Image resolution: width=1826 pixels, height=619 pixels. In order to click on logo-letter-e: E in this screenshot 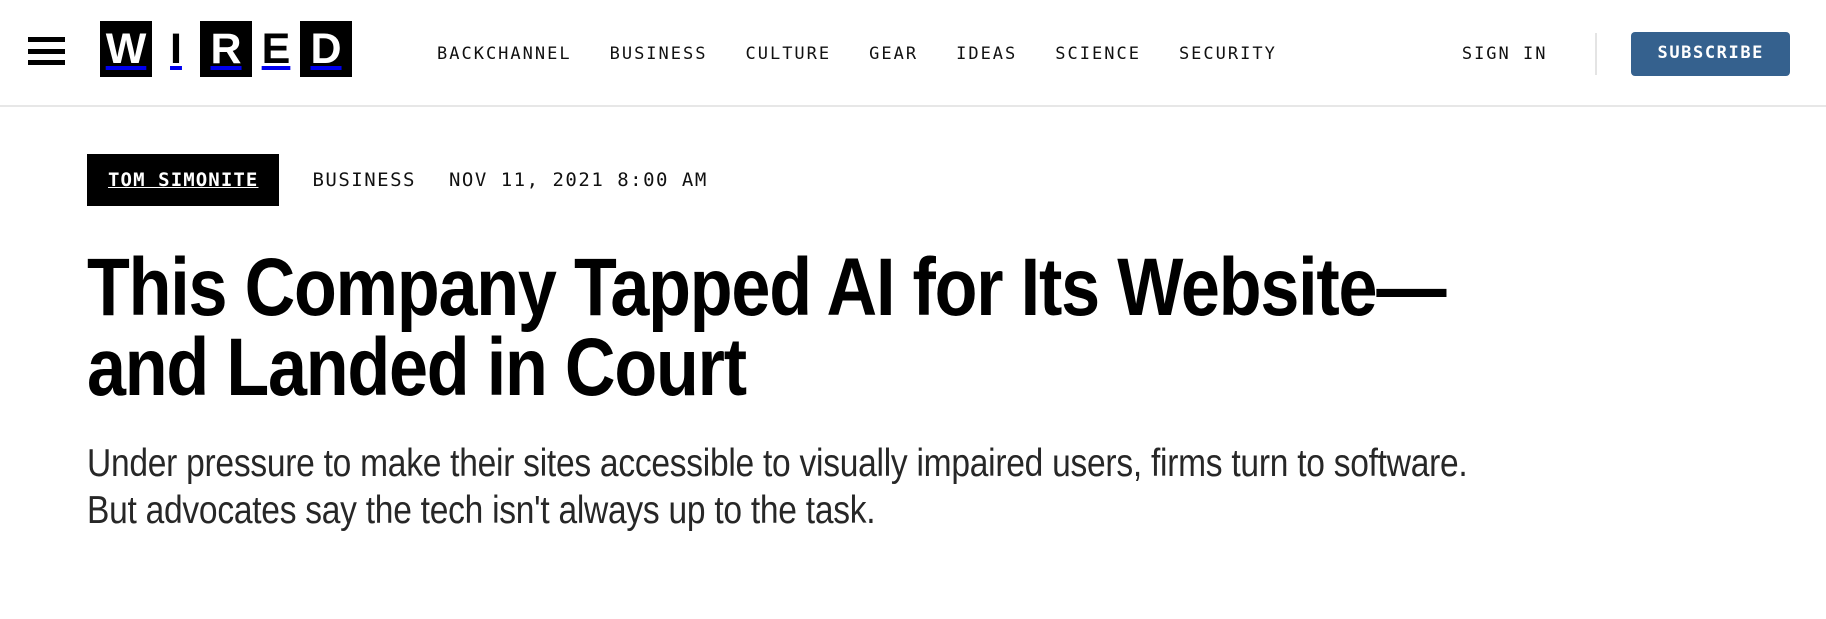, I will do `click(276, 49)`.